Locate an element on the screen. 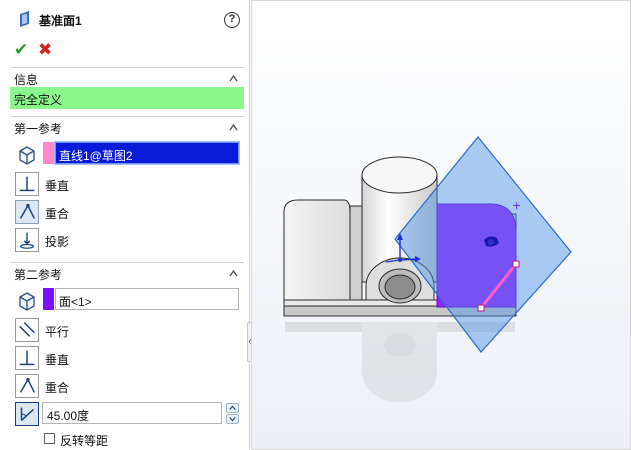 This screenshot has height=450, width=631. second-reference-color-chip is located at coordinates (48, 299).